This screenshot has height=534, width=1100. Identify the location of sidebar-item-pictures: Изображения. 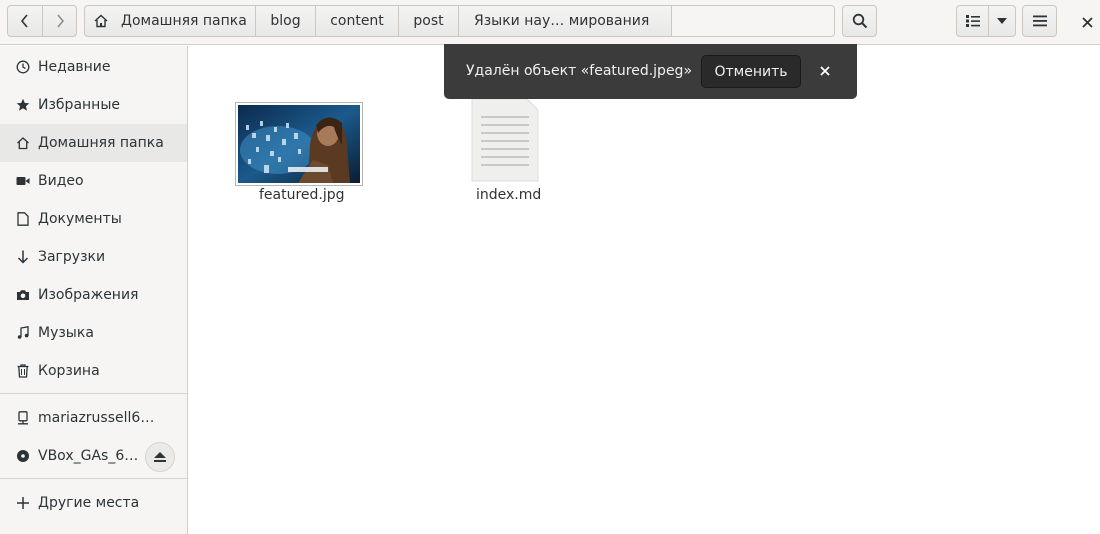
(93, 295).